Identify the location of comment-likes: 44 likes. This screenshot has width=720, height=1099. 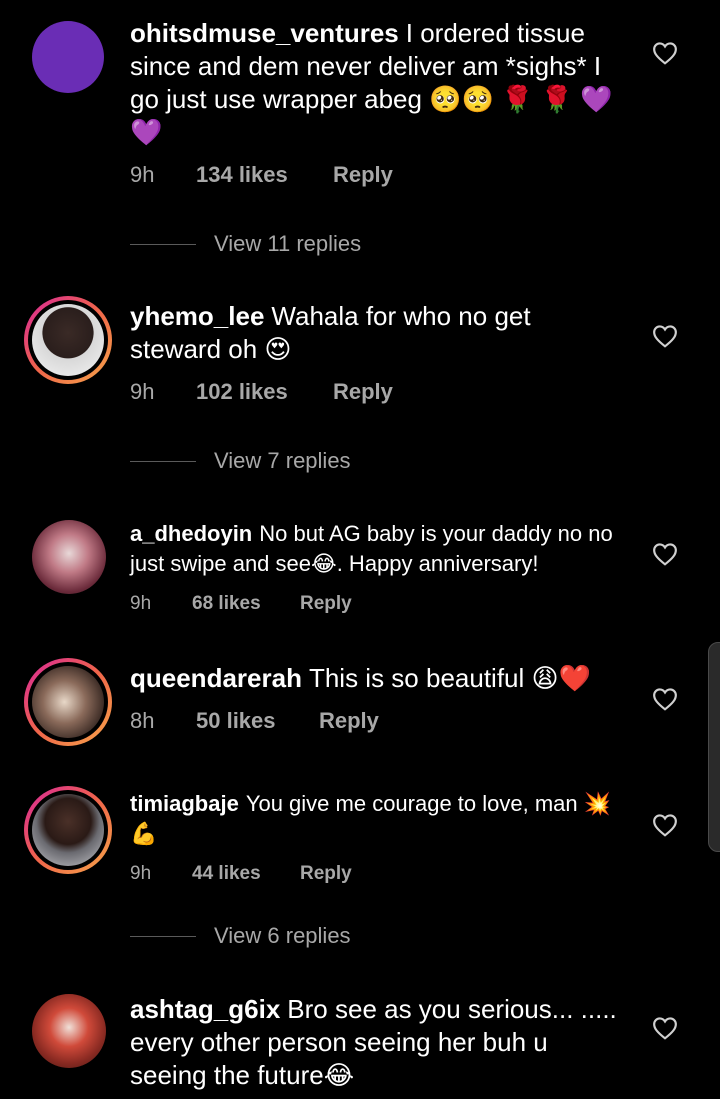
(246, 874).